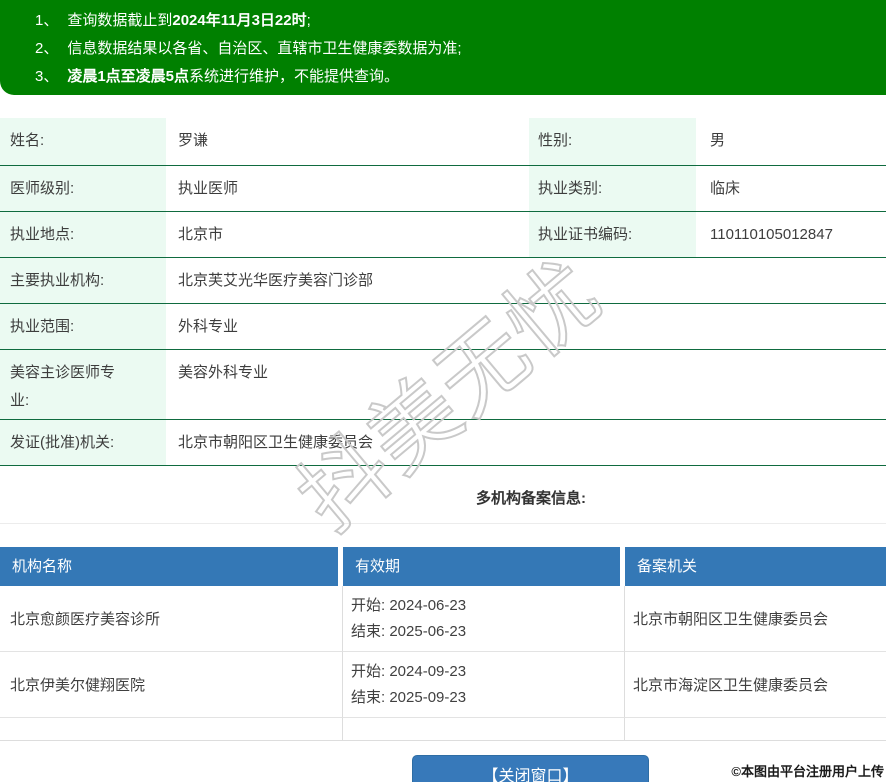 This screenshot has height=782, width=886. I want to click on field-label-practice-type: 执业类别:, so click(612, 188).